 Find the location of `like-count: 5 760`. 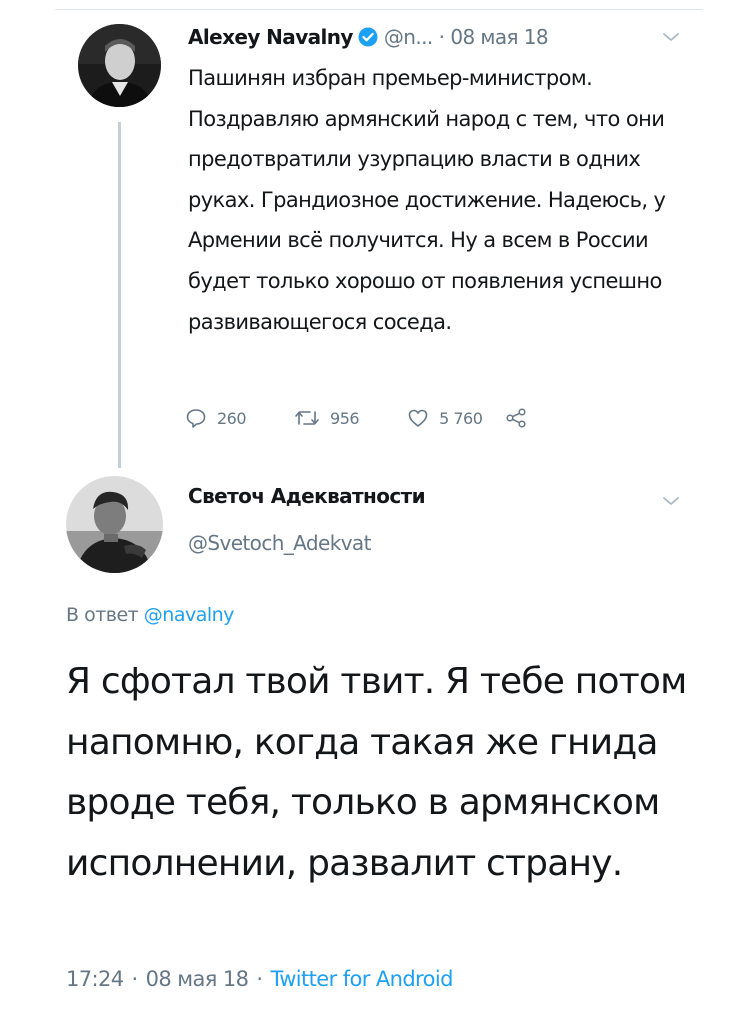

like-count: 5 760 is located at coordinates (461, 418).